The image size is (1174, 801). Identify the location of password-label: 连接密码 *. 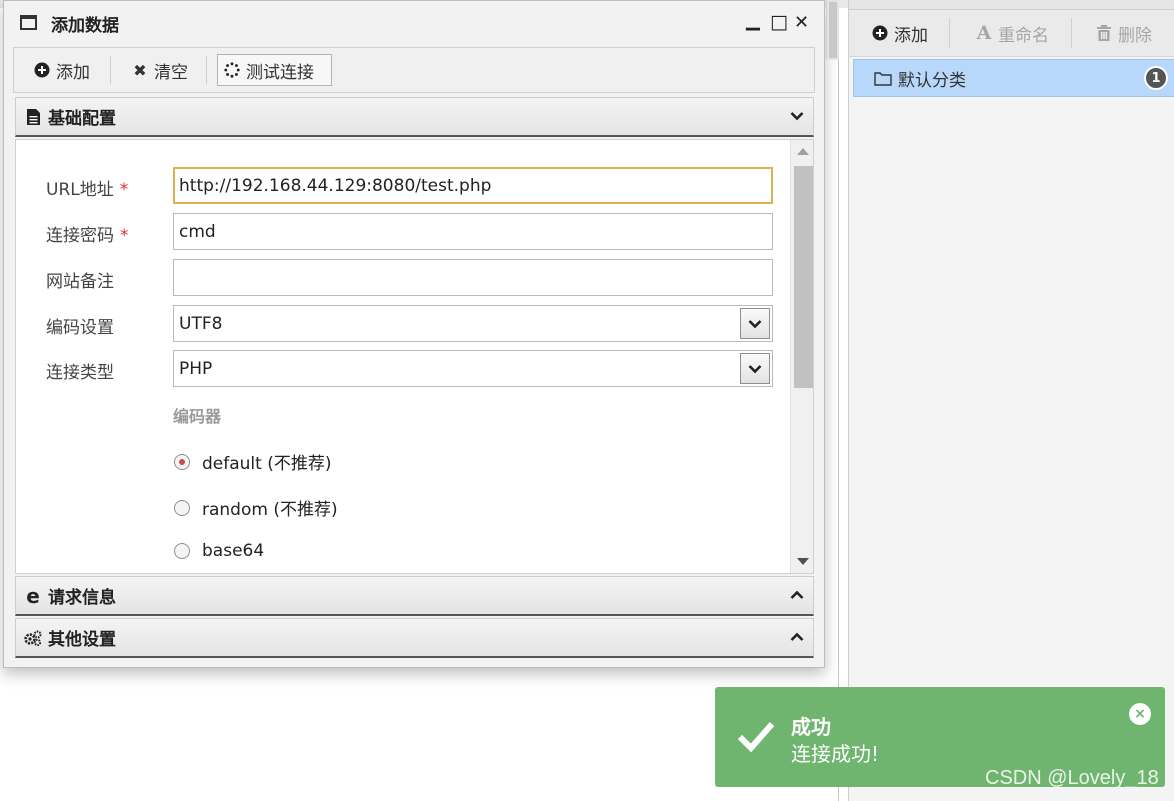
(87, 236).